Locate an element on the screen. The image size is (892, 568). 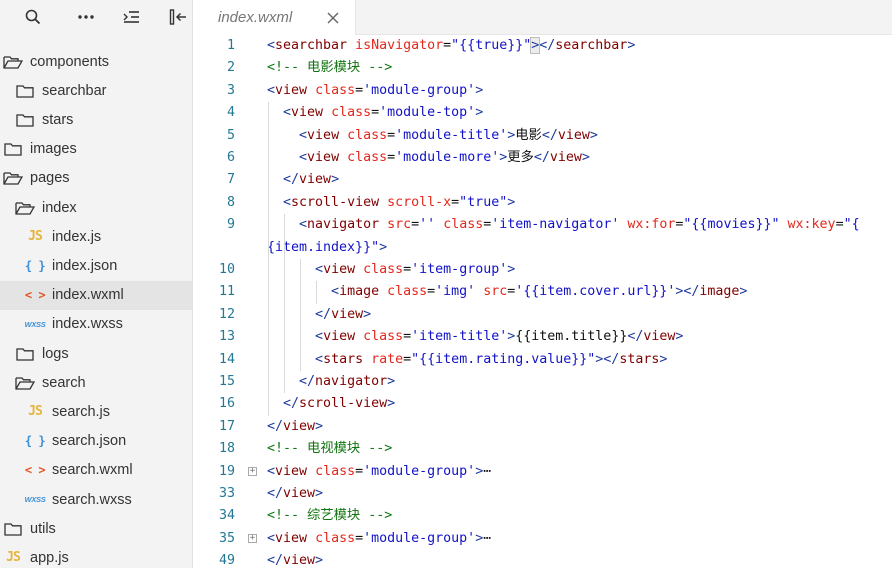
tree-item: JS app.js is located at coordinates (96, 555).